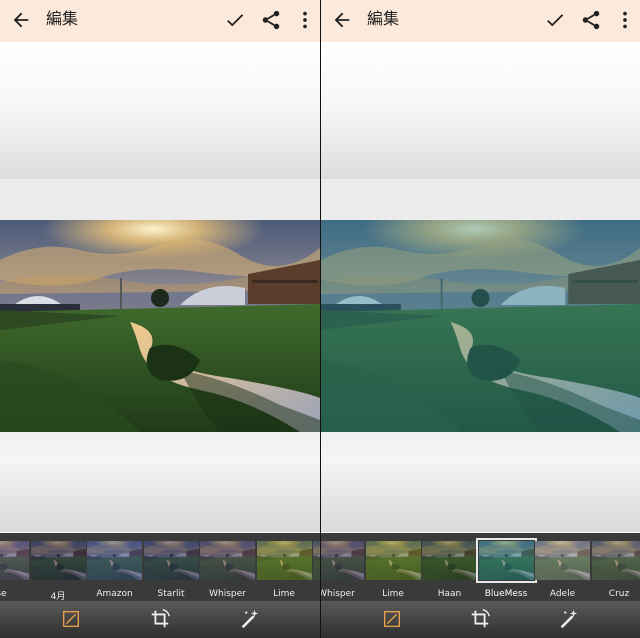  I want to click on filter-option: Cruz, so click(615, 570).